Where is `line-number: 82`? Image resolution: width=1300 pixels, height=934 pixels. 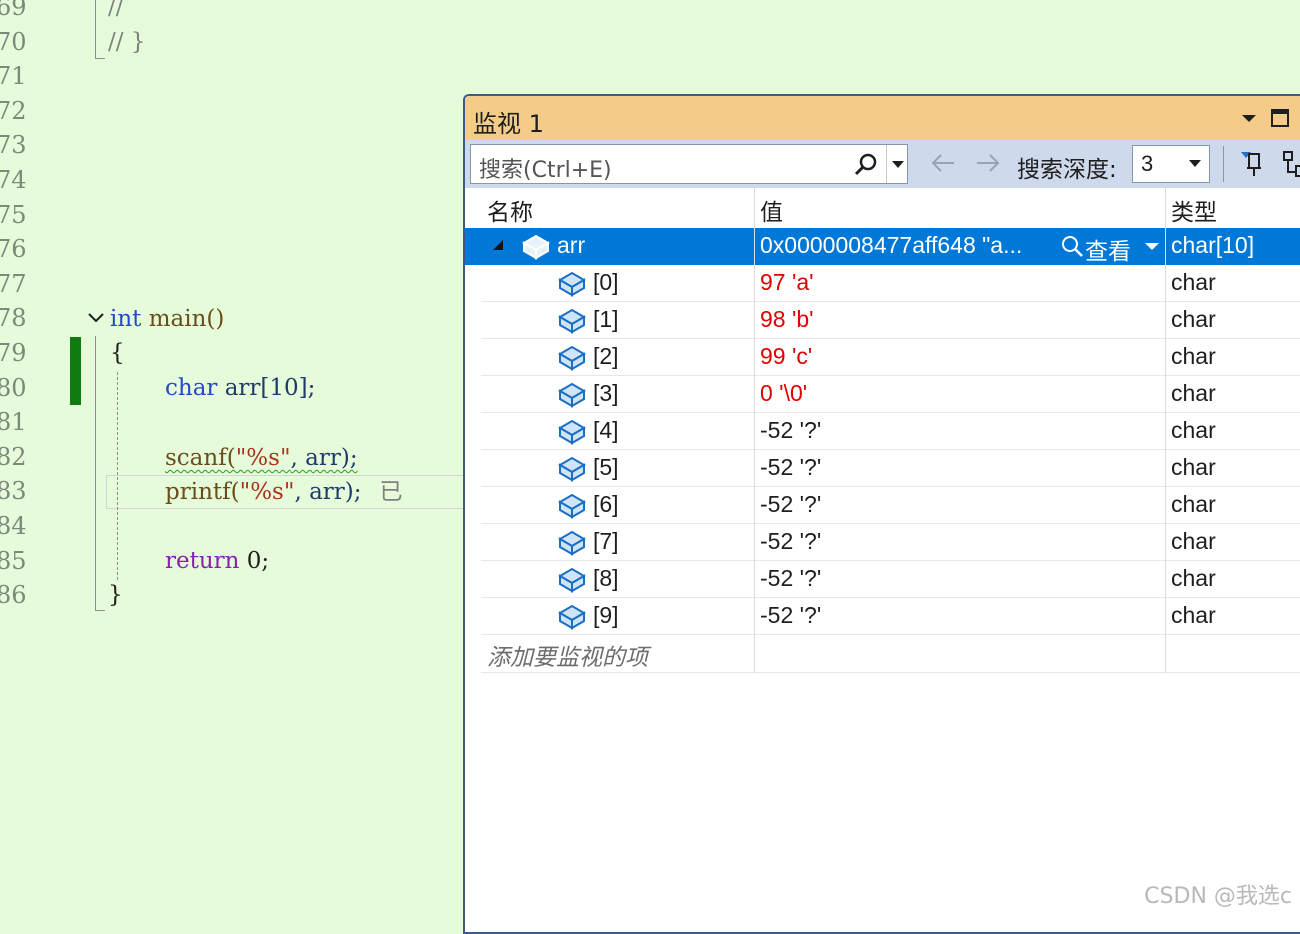
line-number: 82 is located at coordinates (13, 456).